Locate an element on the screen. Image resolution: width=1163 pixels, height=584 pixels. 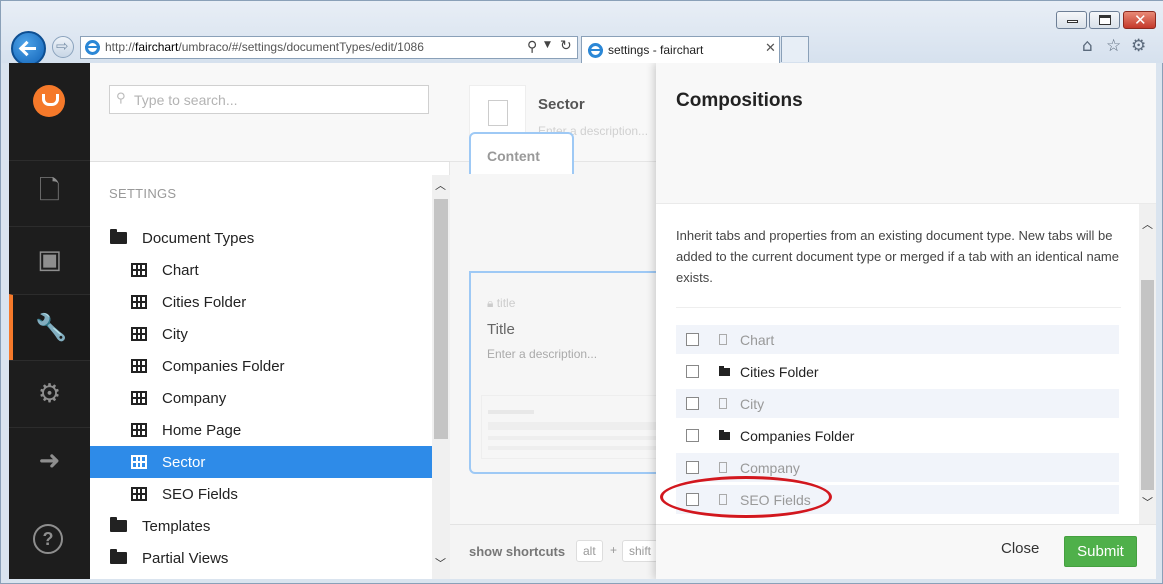
forward-button is located at coordinates (63, 47).